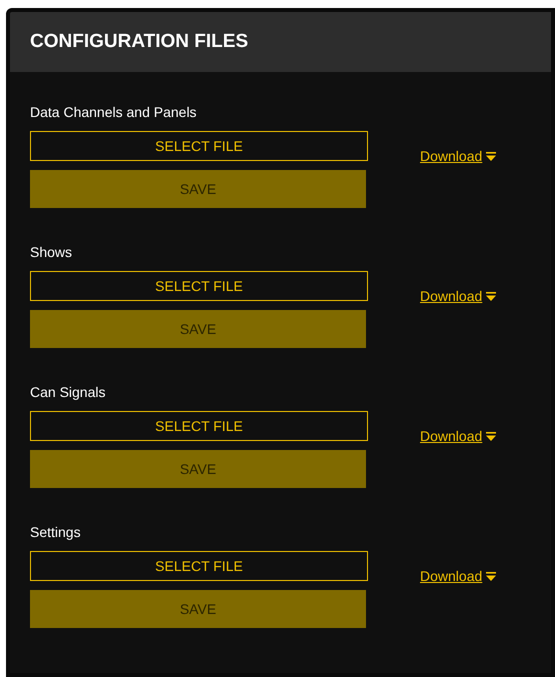  What do you see at coordinates (52, 252) in the screenshot?
I see `section-label: Shows` at bounding box center [52, 252].